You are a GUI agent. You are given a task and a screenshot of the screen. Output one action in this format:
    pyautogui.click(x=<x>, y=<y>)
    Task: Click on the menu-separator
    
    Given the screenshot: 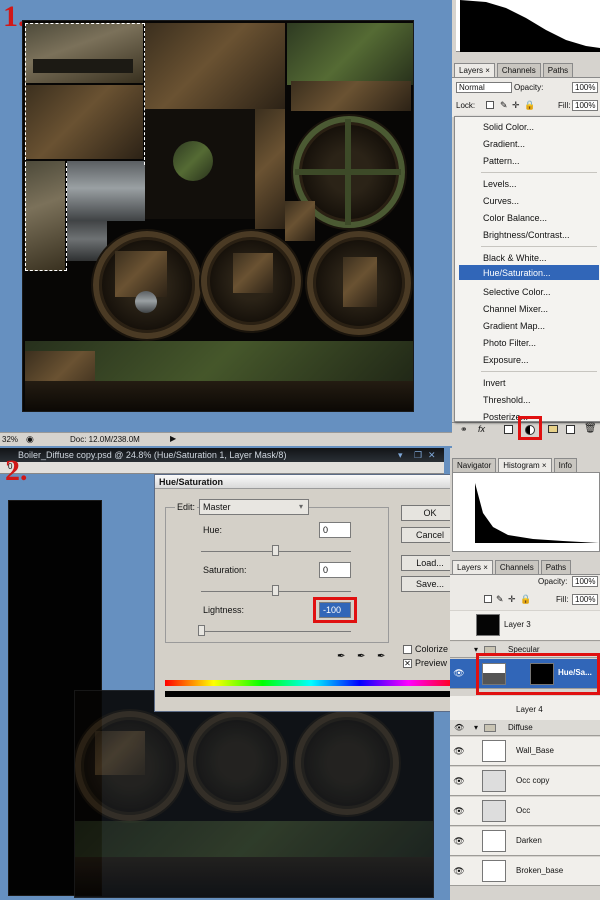 What is the action you would take?
    pyautogui.click(x=539, y=172)
    